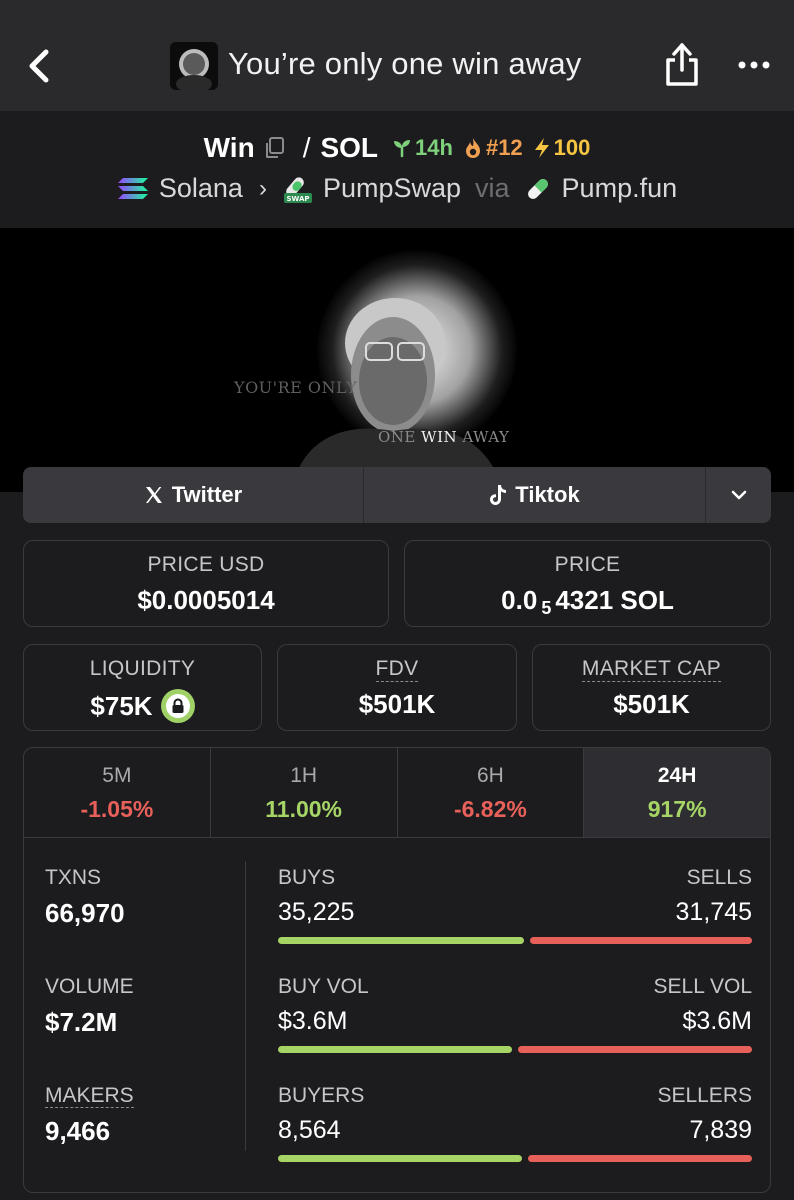  Describe the element at coordinates (651, 669) in the screenshot. I see `mcap-label: MARKET CAP` at that location.